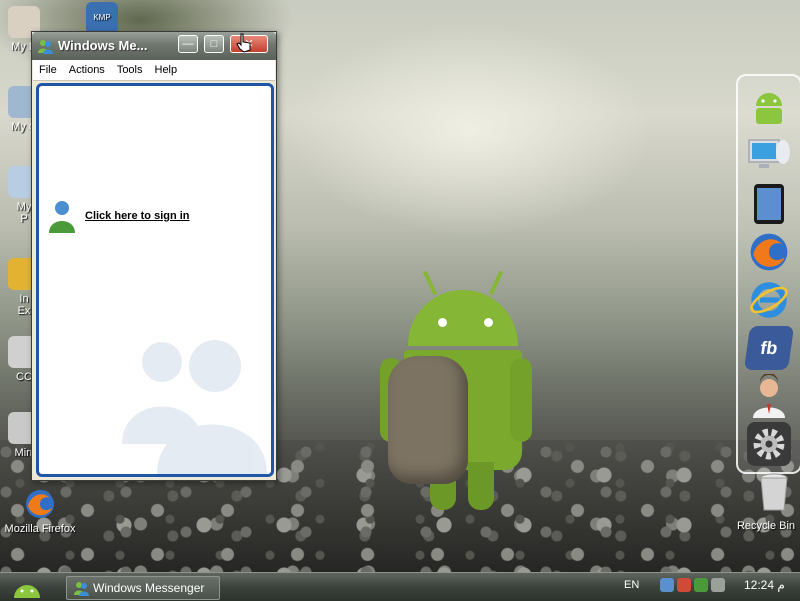  Describe the element at coordinates (430, 283) in the screenshot. I see `android-antenna-left` at that location.